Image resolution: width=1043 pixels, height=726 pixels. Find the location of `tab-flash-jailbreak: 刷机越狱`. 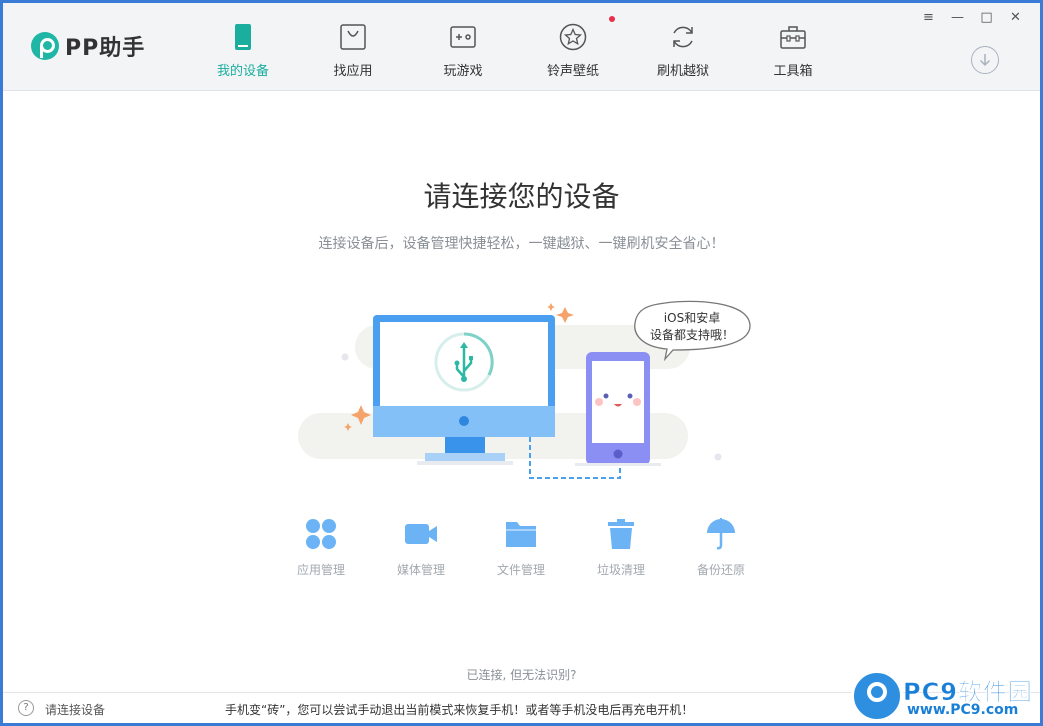

tab-flash-jailbreak: 刷机越狱 is located at coordinates (683, 46).